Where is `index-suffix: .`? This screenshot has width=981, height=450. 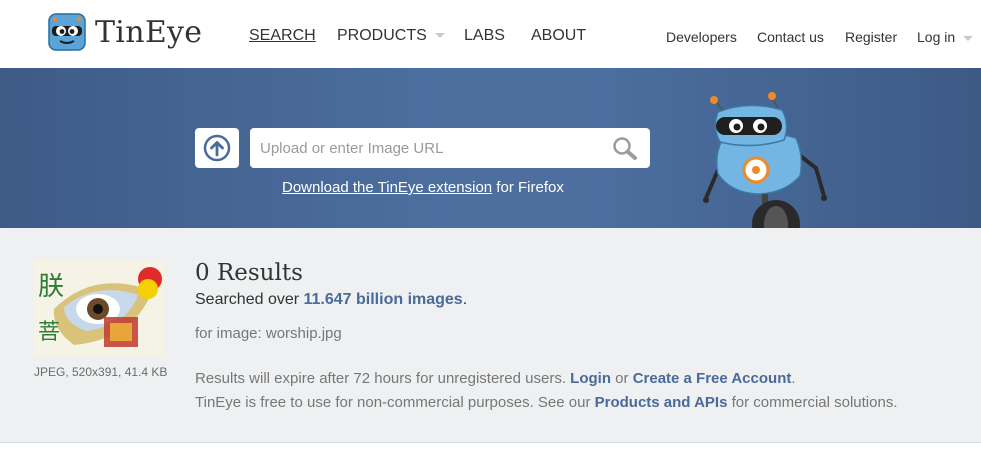
index-suffix: . is located at coordinates (465, 299).